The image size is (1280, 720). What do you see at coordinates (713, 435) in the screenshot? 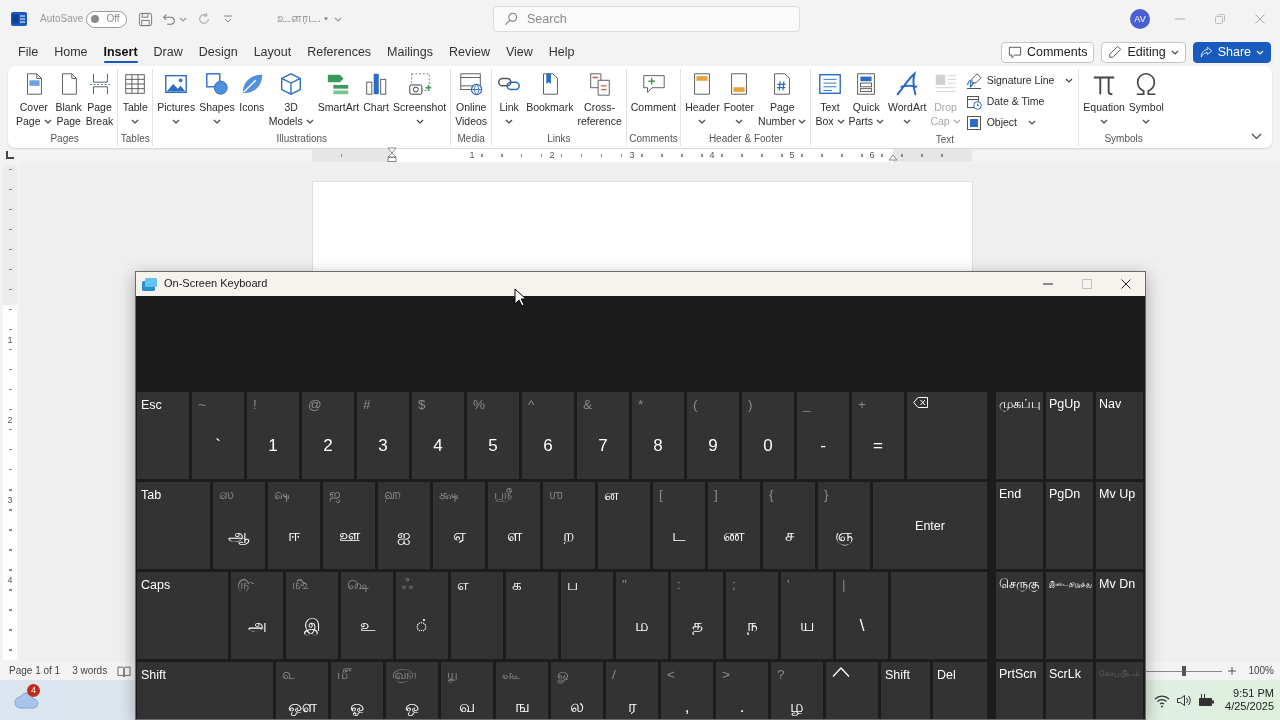
I see `keyboard-key: ( 9` at bounding box center [713, 435].